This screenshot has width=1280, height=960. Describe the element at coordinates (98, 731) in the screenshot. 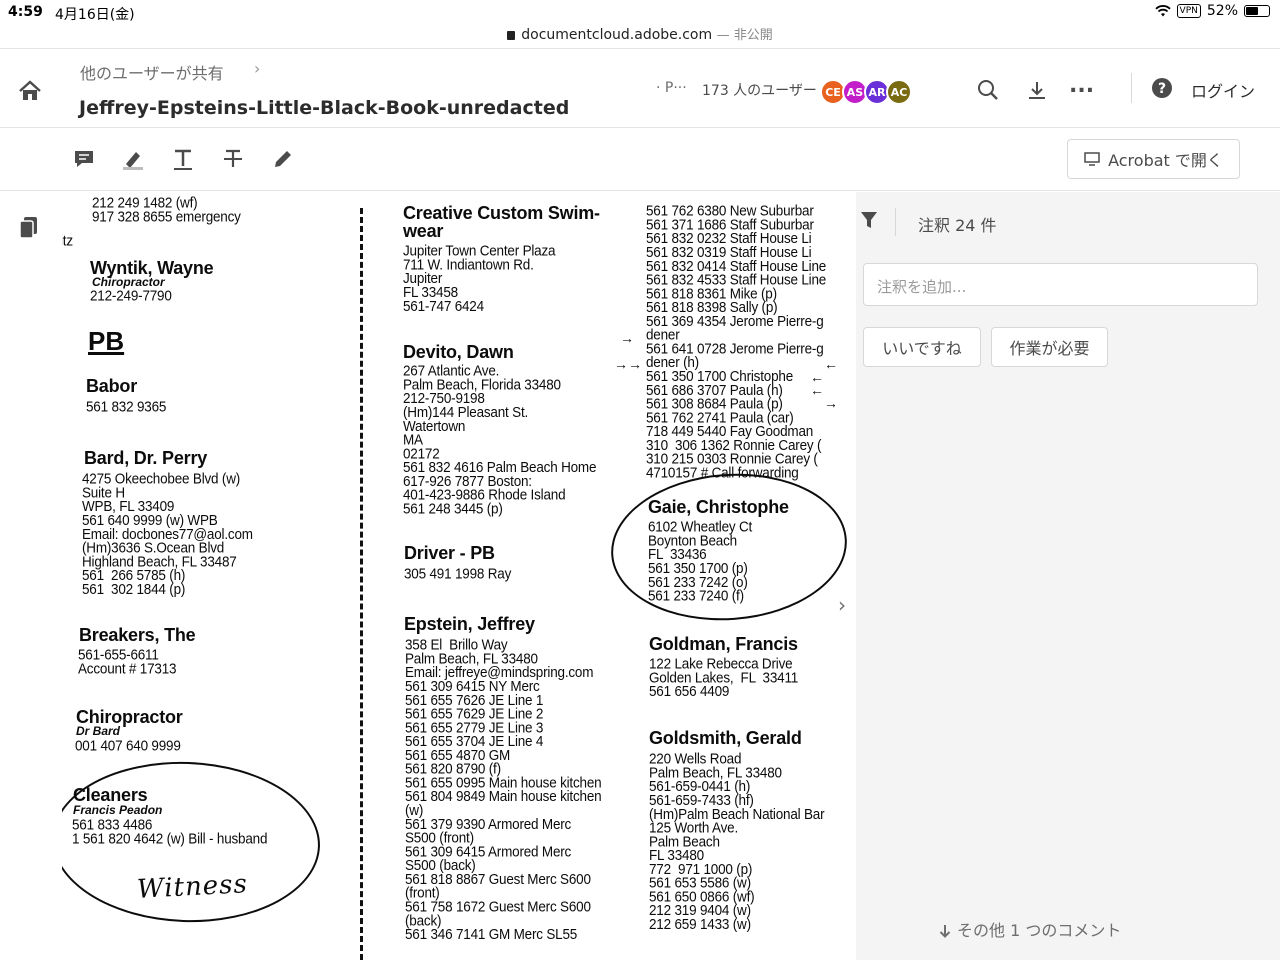

I see `entry-sub-chiropractor: Dr Bard` at that location.